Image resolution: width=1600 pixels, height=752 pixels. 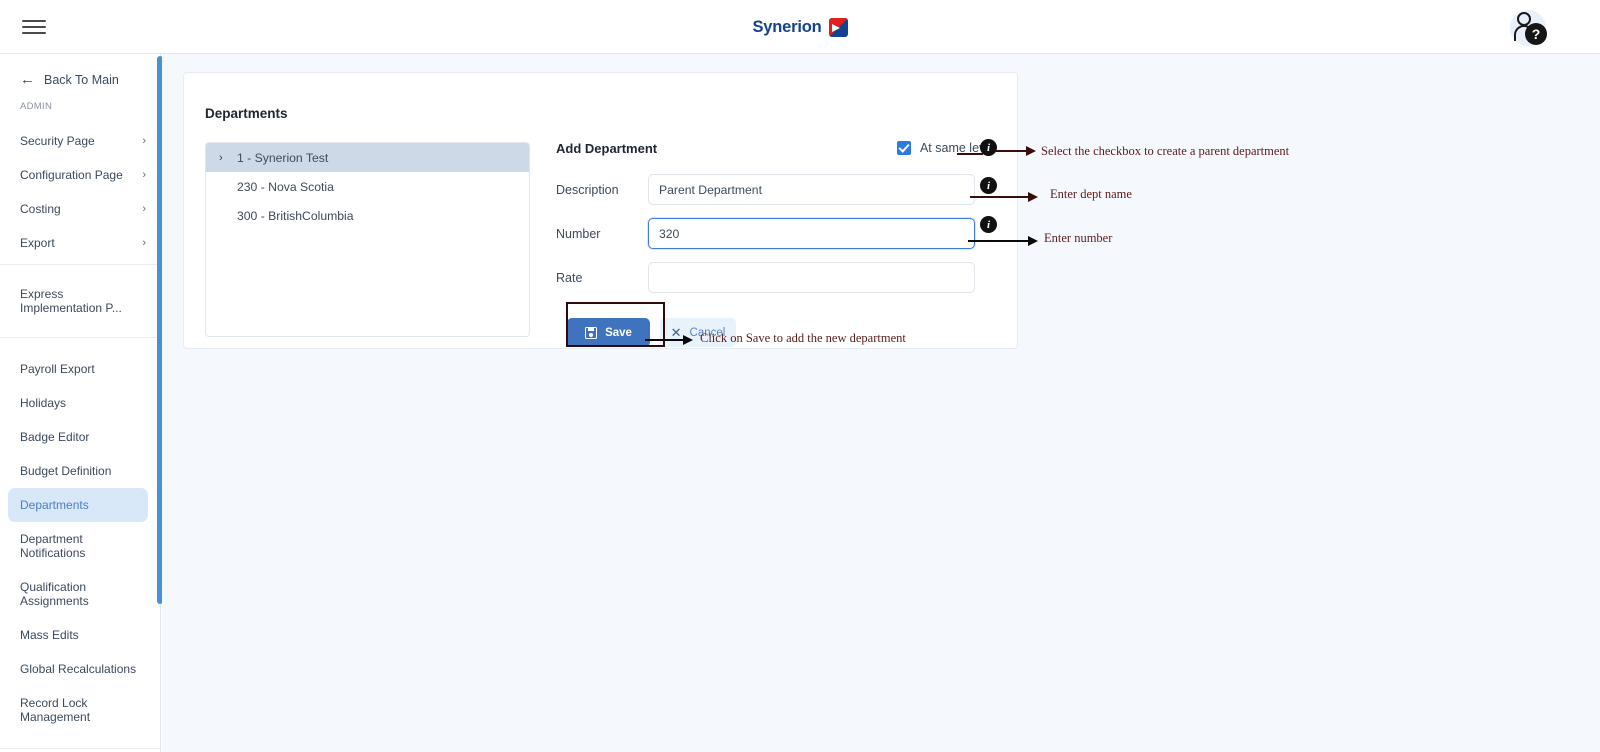 I want to click on number-label: Number, so click(x=578, y=233).